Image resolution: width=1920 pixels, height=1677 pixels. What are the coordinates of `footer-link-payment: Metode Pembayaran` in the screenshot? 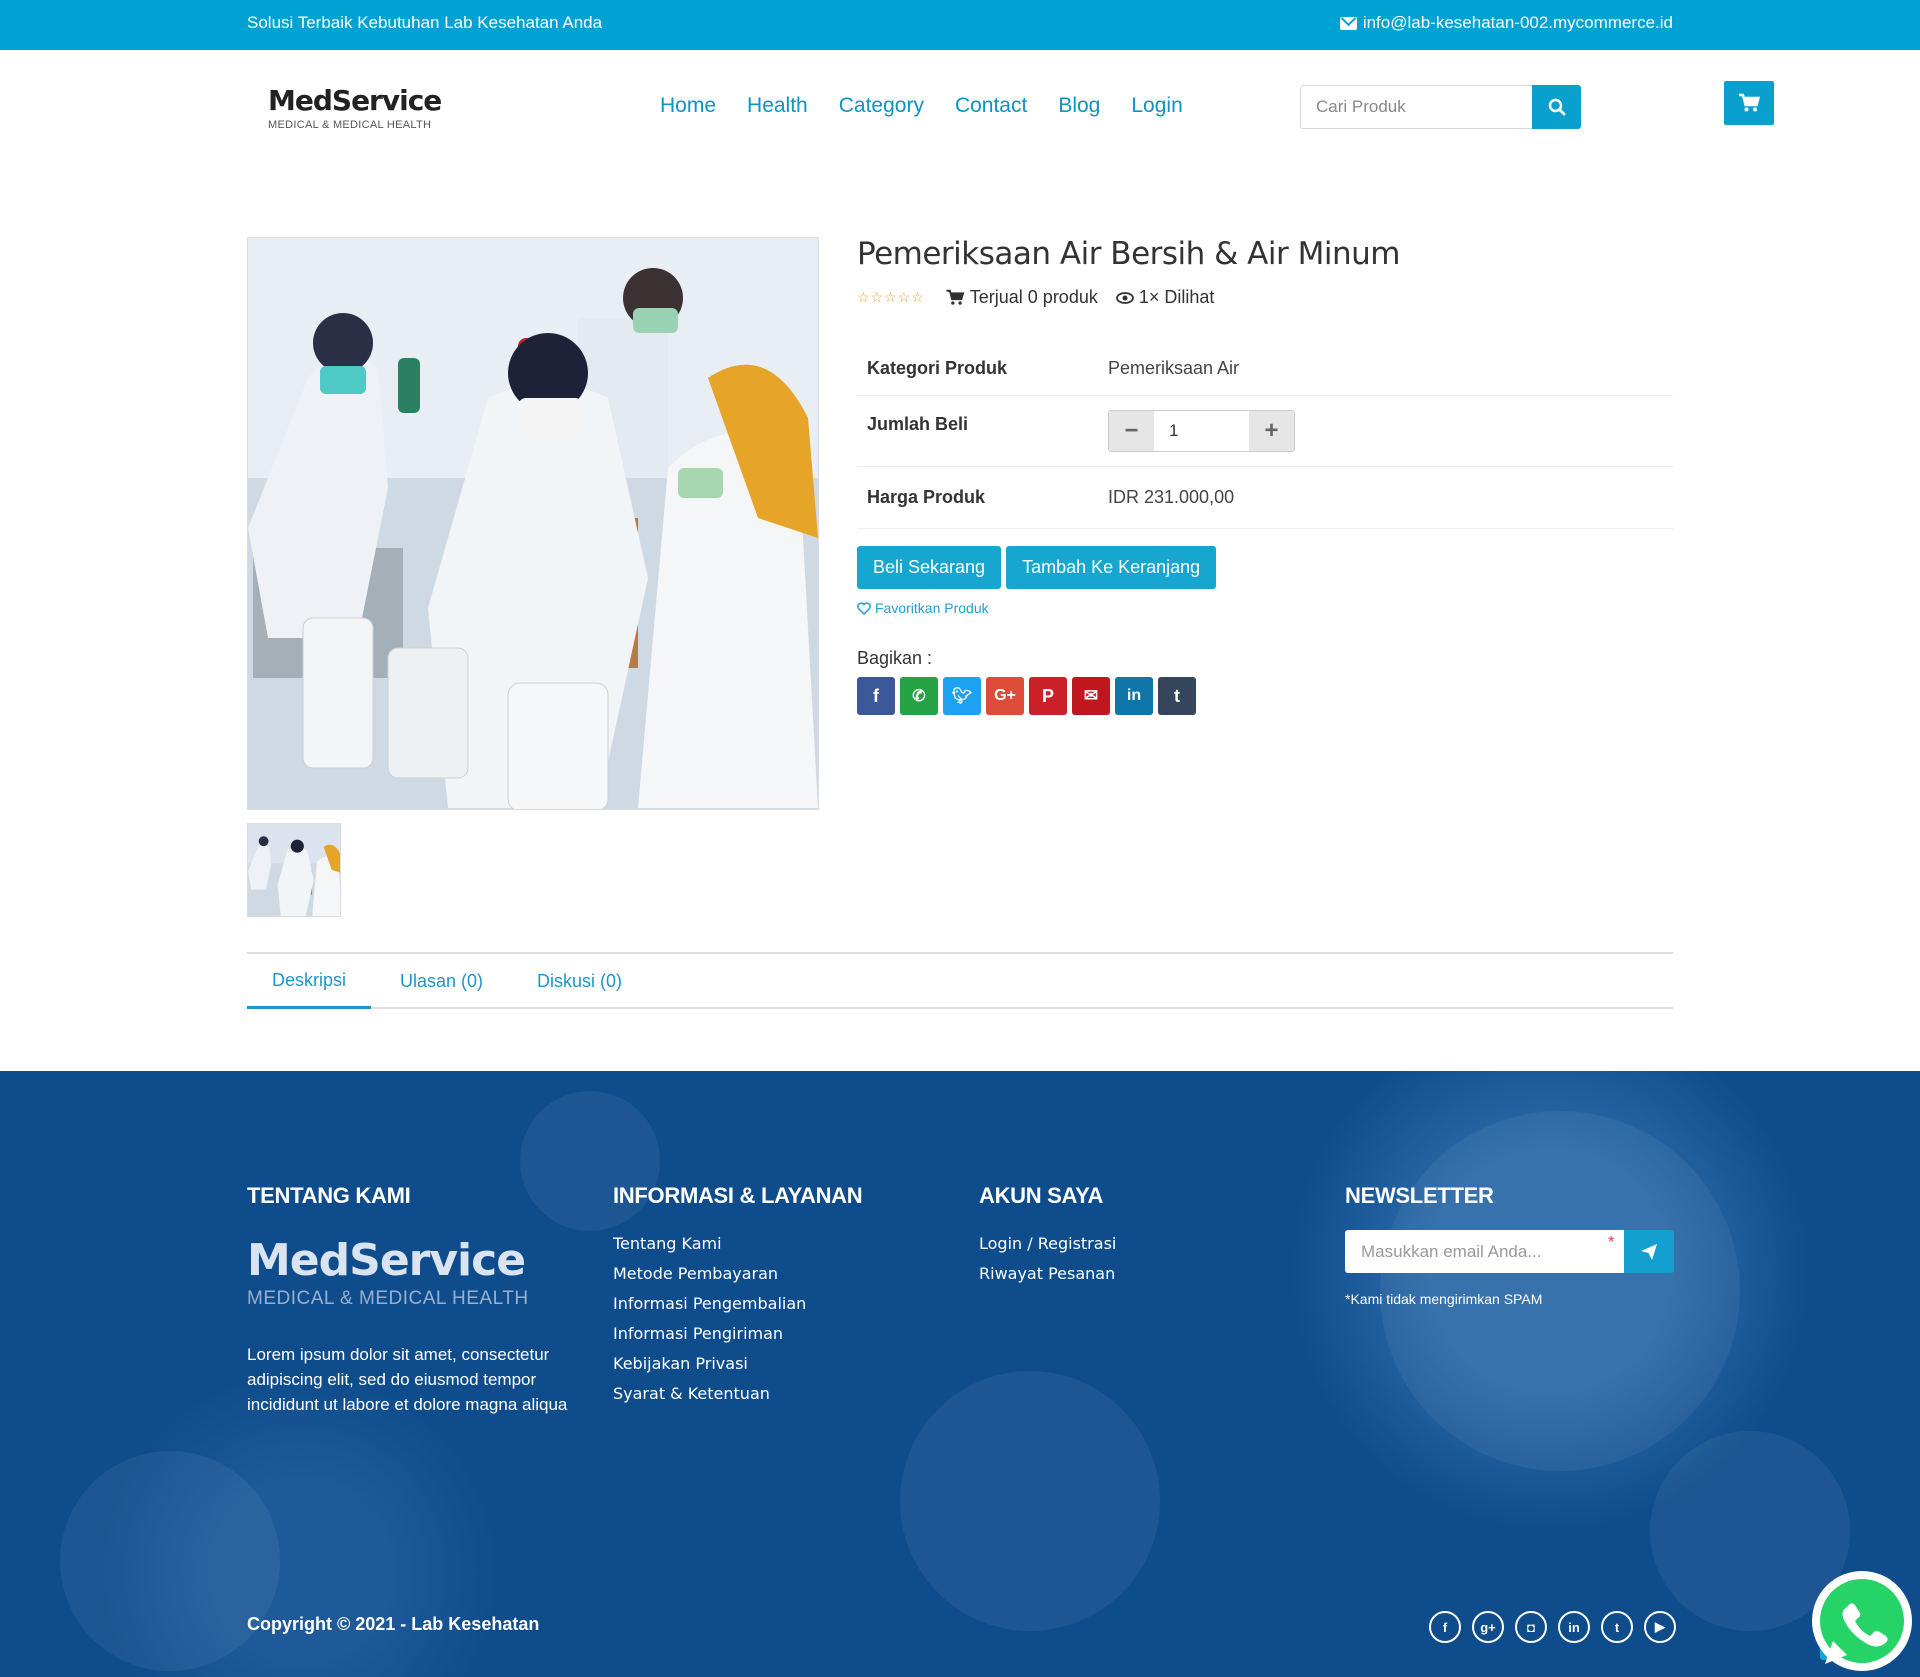 It's located at (737, 1274).